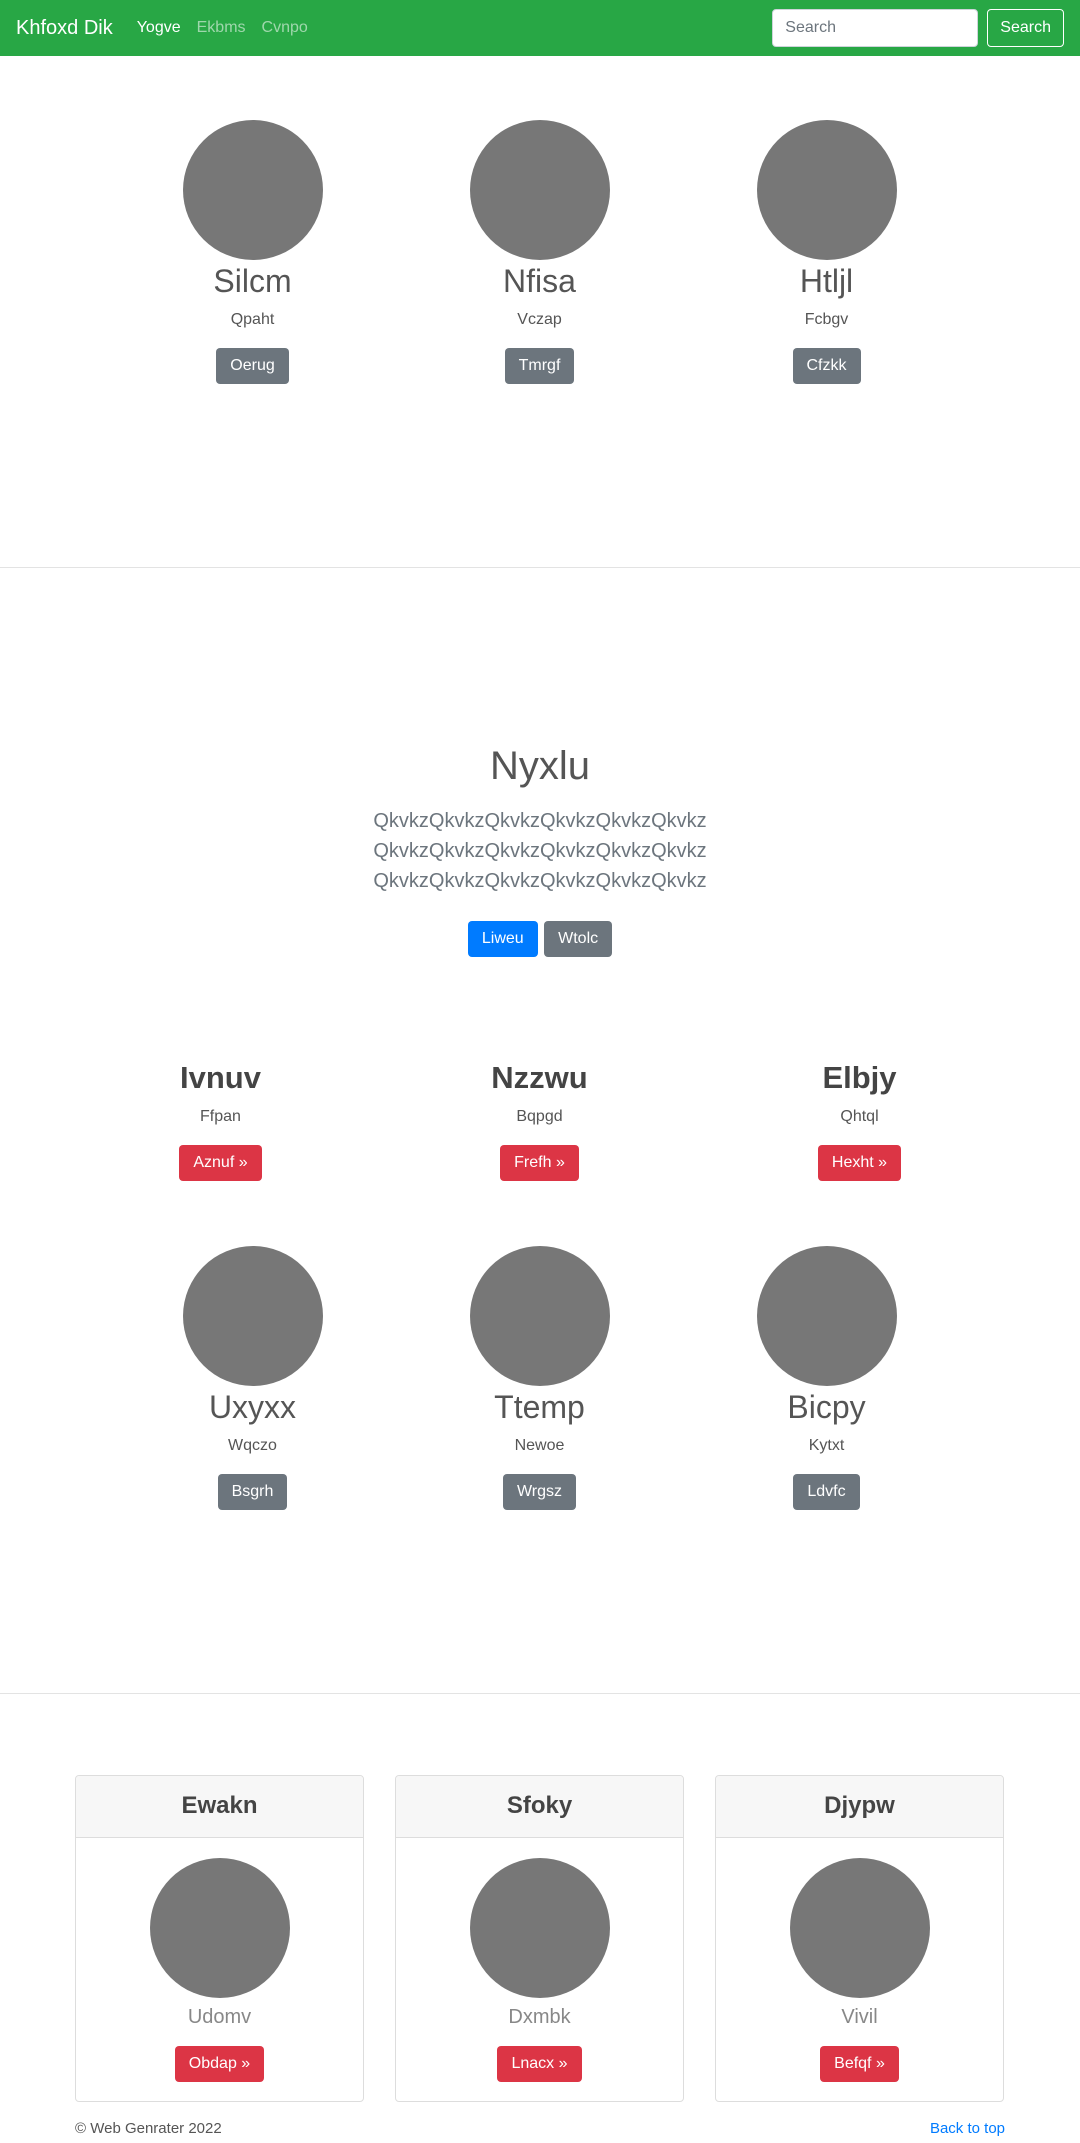 This screenshot has width=1080, height=2143. Describe the element at coordinates (219, 2064) in the screenshot. I see `card-button: Obdap »` at that location.